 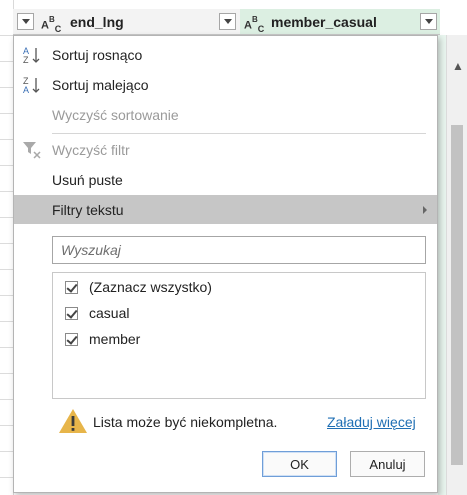 I want to click on column-header-member-casual: ABC member_casual, so click(x=340, y=22).